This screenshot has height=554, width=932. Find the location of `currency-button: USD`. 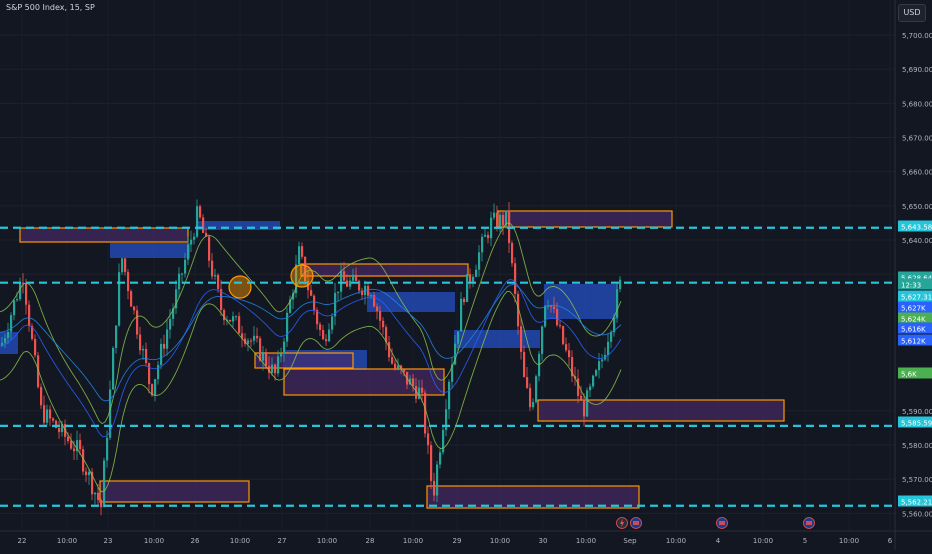

currency-button: USD is located at coordinates (912, 13).